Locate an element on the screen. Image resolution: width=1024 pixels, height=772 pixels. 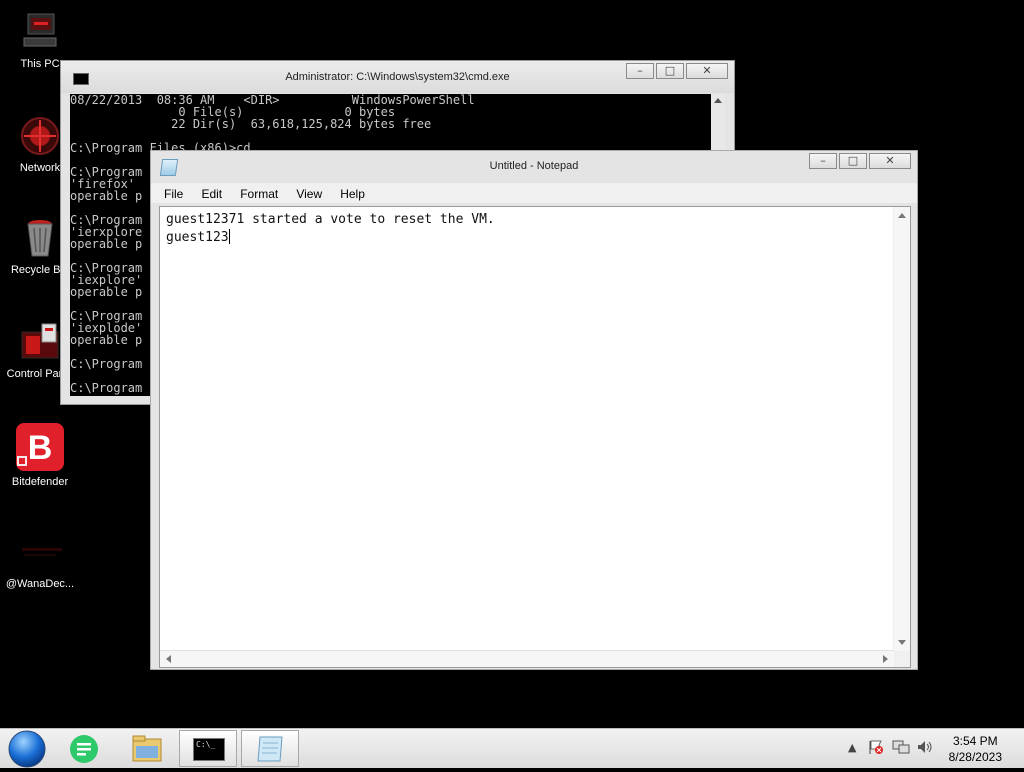
text-caret is located at coordinates (229, 236).